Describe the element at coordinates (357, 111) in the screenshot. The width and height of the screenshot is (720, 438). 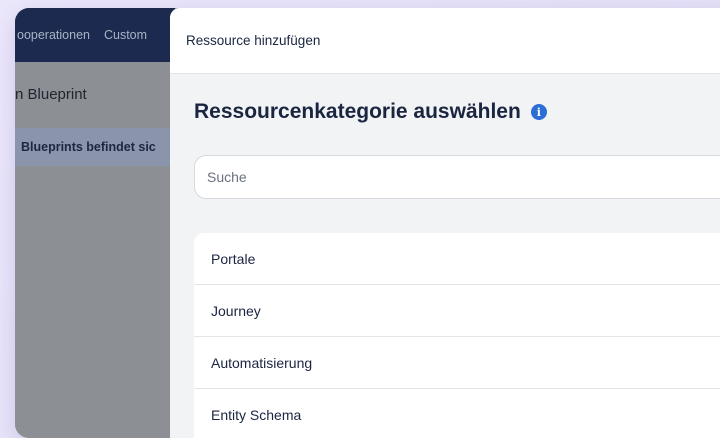
I see `section-title-text: Ressourcenkategorie auswählen` at that location.